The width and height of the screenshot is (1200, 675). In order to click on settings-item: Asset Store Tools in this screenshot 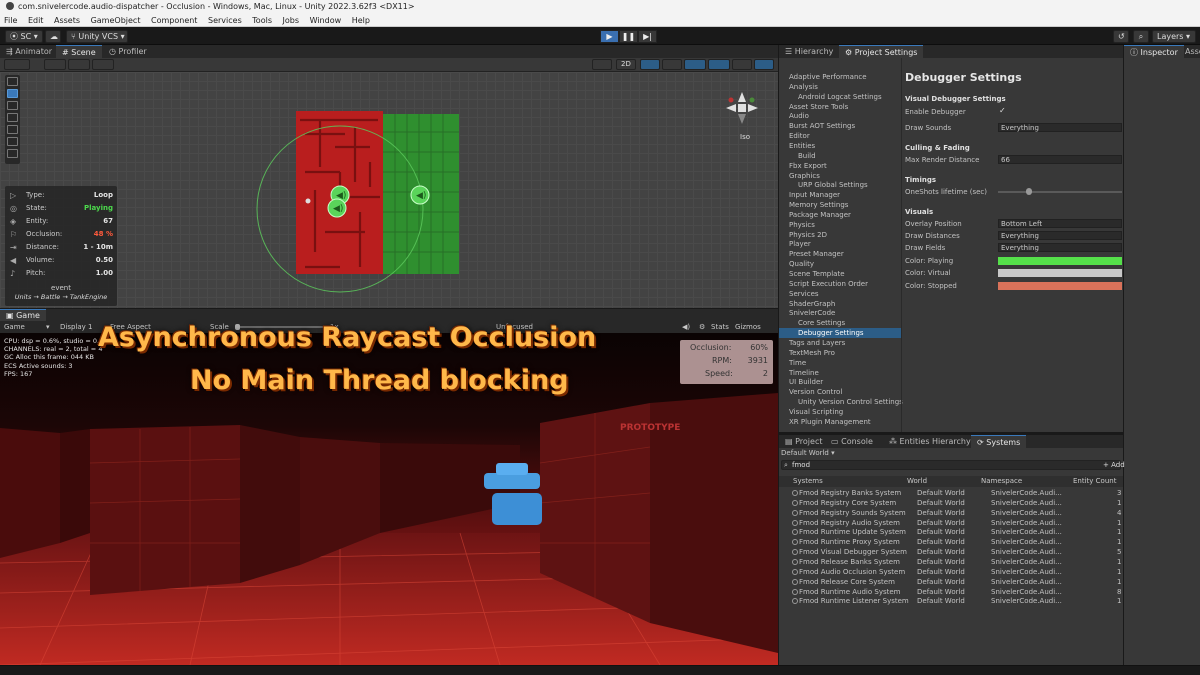, I will do `click(818, 107)`.